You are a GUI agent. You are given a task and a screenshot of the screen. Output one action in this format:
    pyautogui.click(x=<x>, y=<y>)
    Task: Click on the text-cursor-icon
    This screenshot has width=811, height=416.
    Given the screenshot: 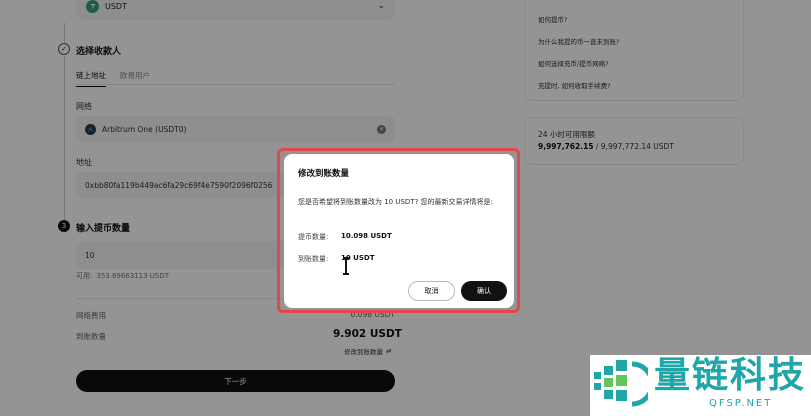 What is the action you would take?
    pyautogui.click(x=346, y=266)
    